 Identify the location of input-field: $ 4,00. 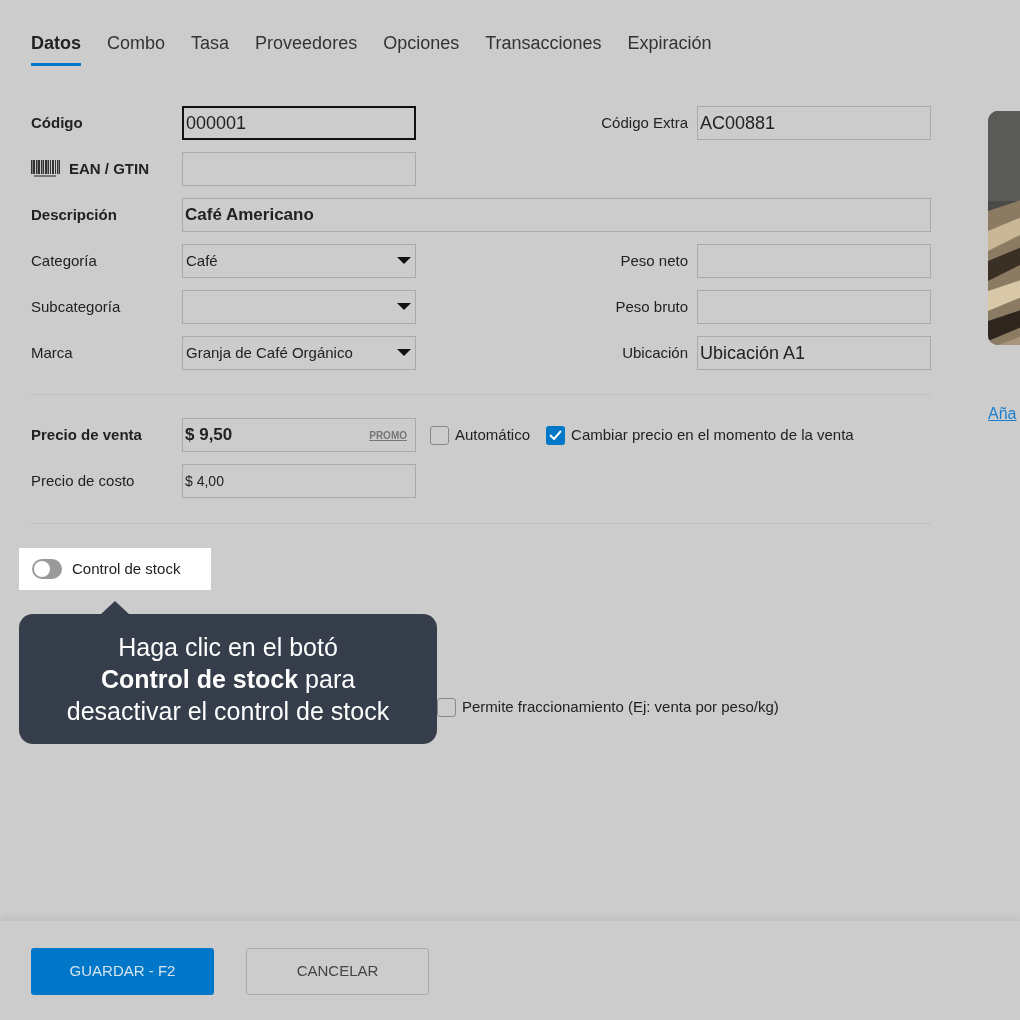
(299, 481).